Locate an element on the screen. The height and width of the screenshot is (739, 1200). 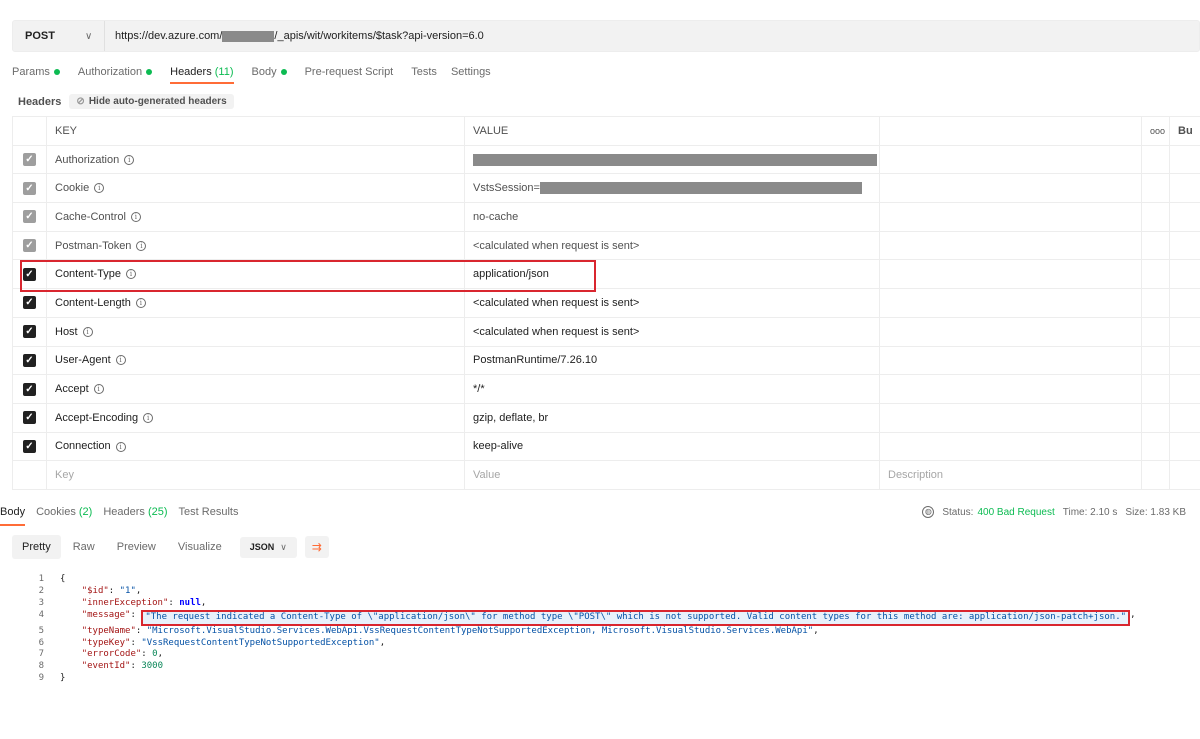
tab-body: Body is located at coordinates (269, 74).